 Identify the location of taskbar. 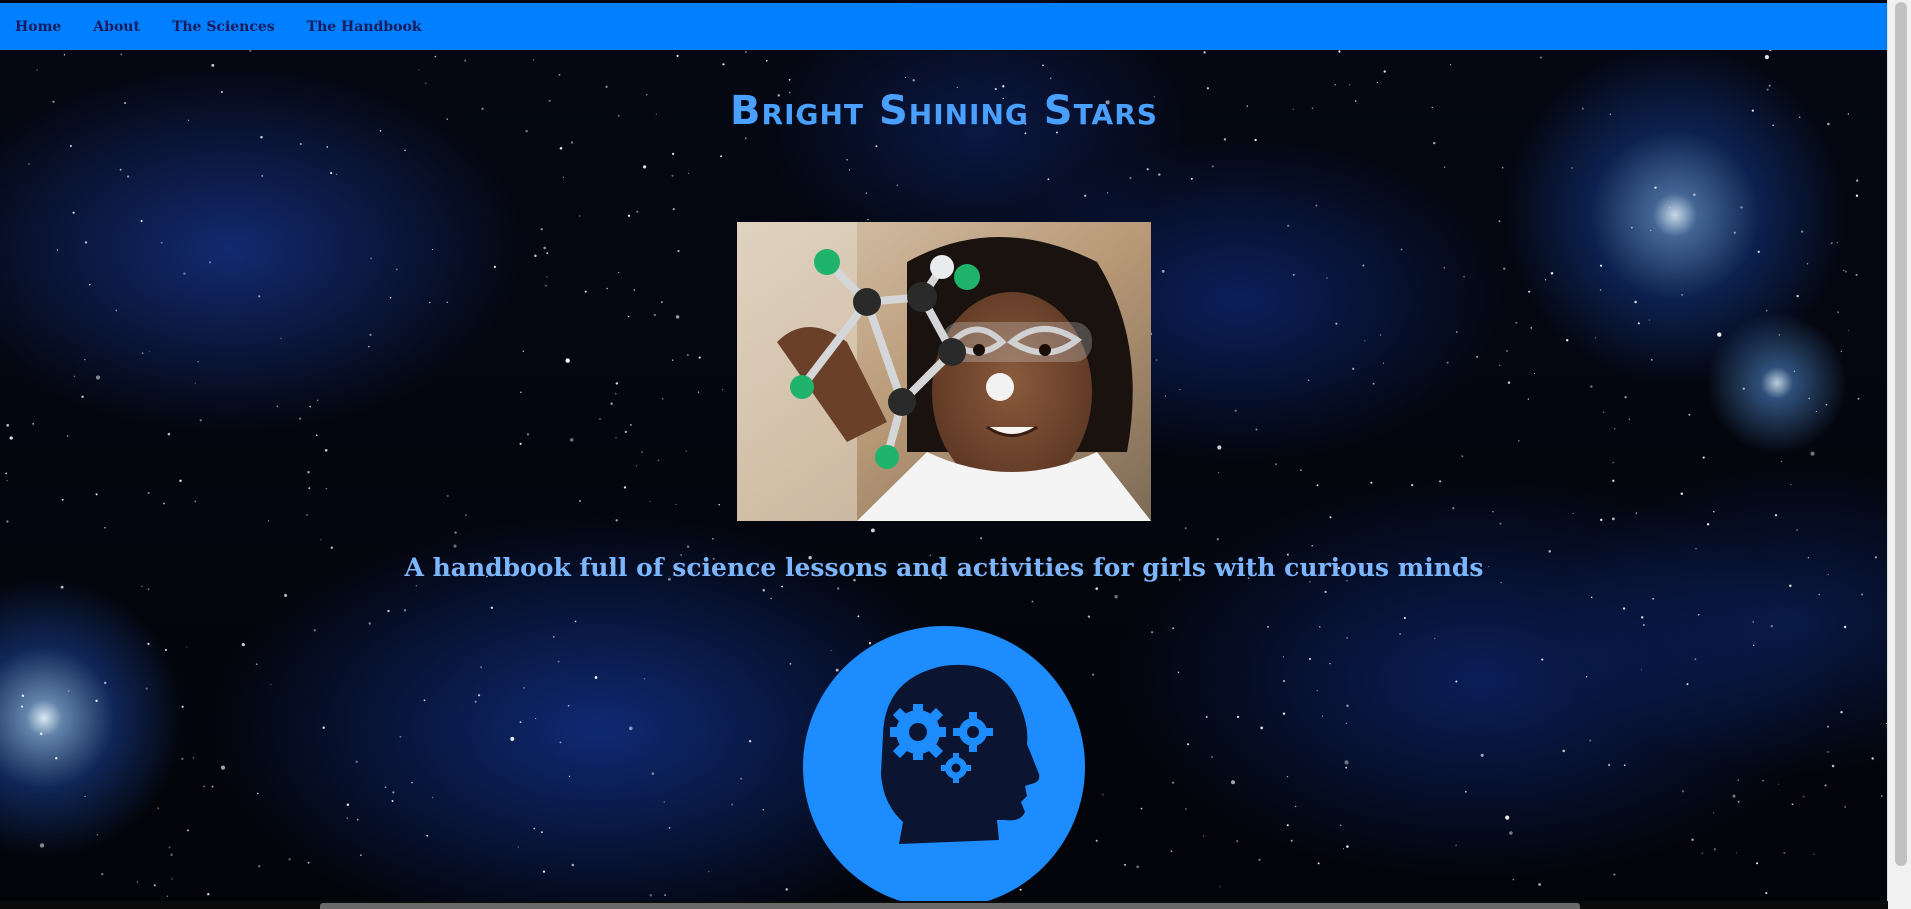
(944, 905).